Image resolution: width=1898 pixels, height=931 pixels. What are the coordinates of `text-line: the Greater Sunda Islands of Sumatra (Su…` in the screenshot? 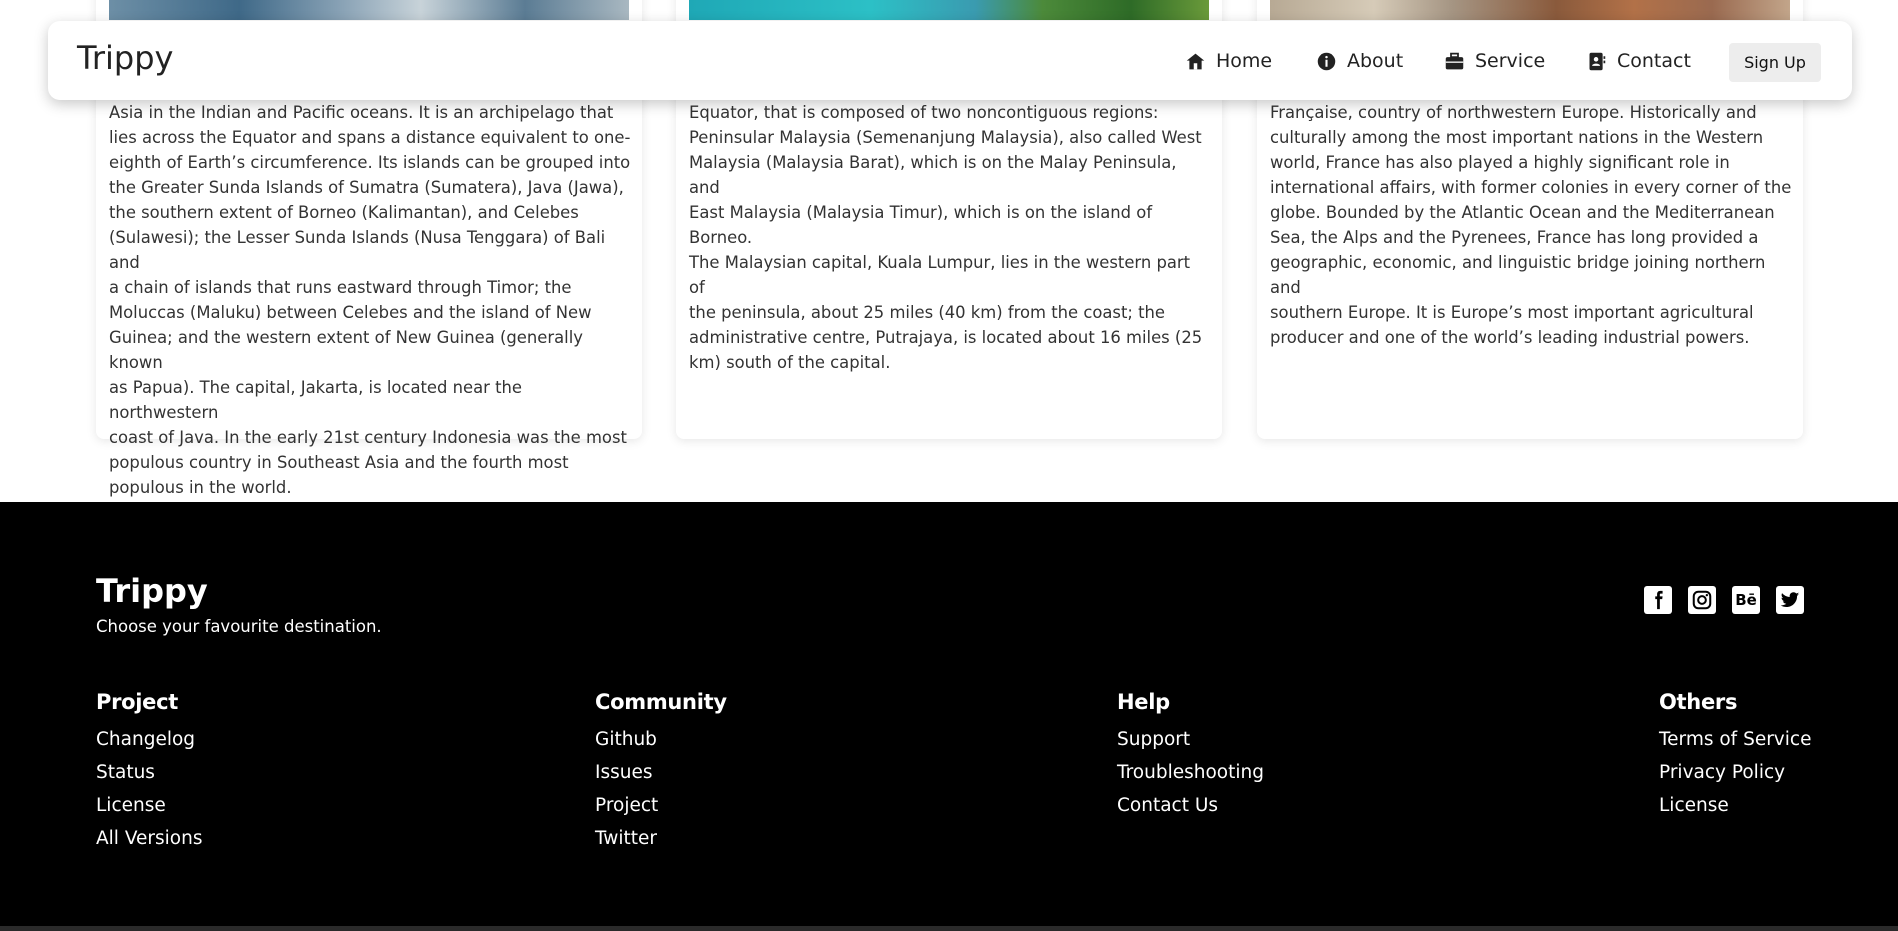 It's located at (366, 187).